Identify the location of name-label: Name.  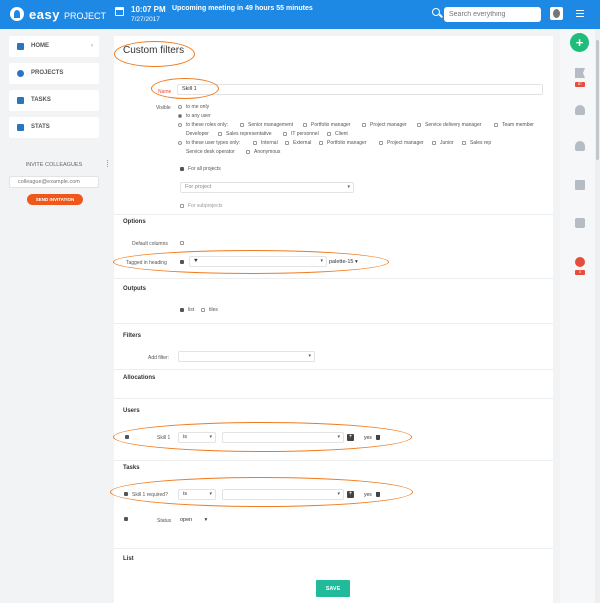
(165, 92).